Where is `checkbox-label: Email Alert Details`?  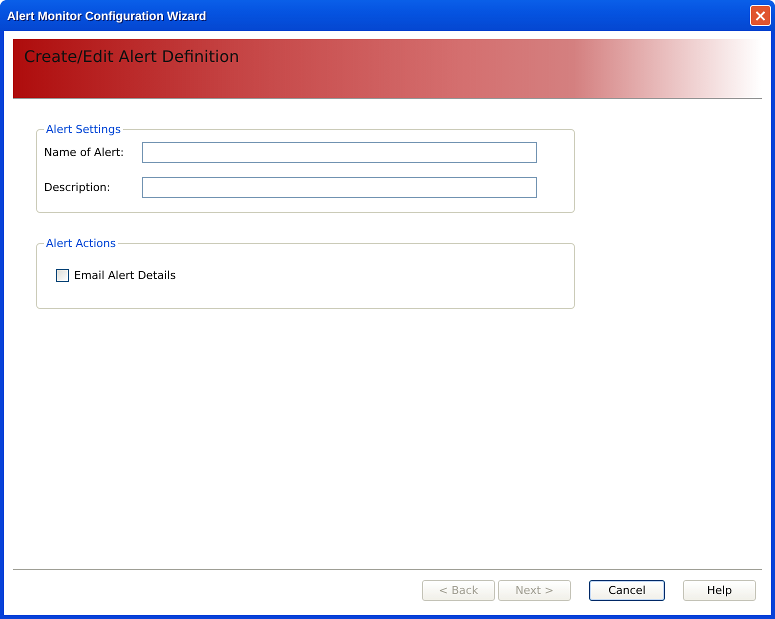 checkbox-label: Email Alert Details is located at coordinates (125, 275).